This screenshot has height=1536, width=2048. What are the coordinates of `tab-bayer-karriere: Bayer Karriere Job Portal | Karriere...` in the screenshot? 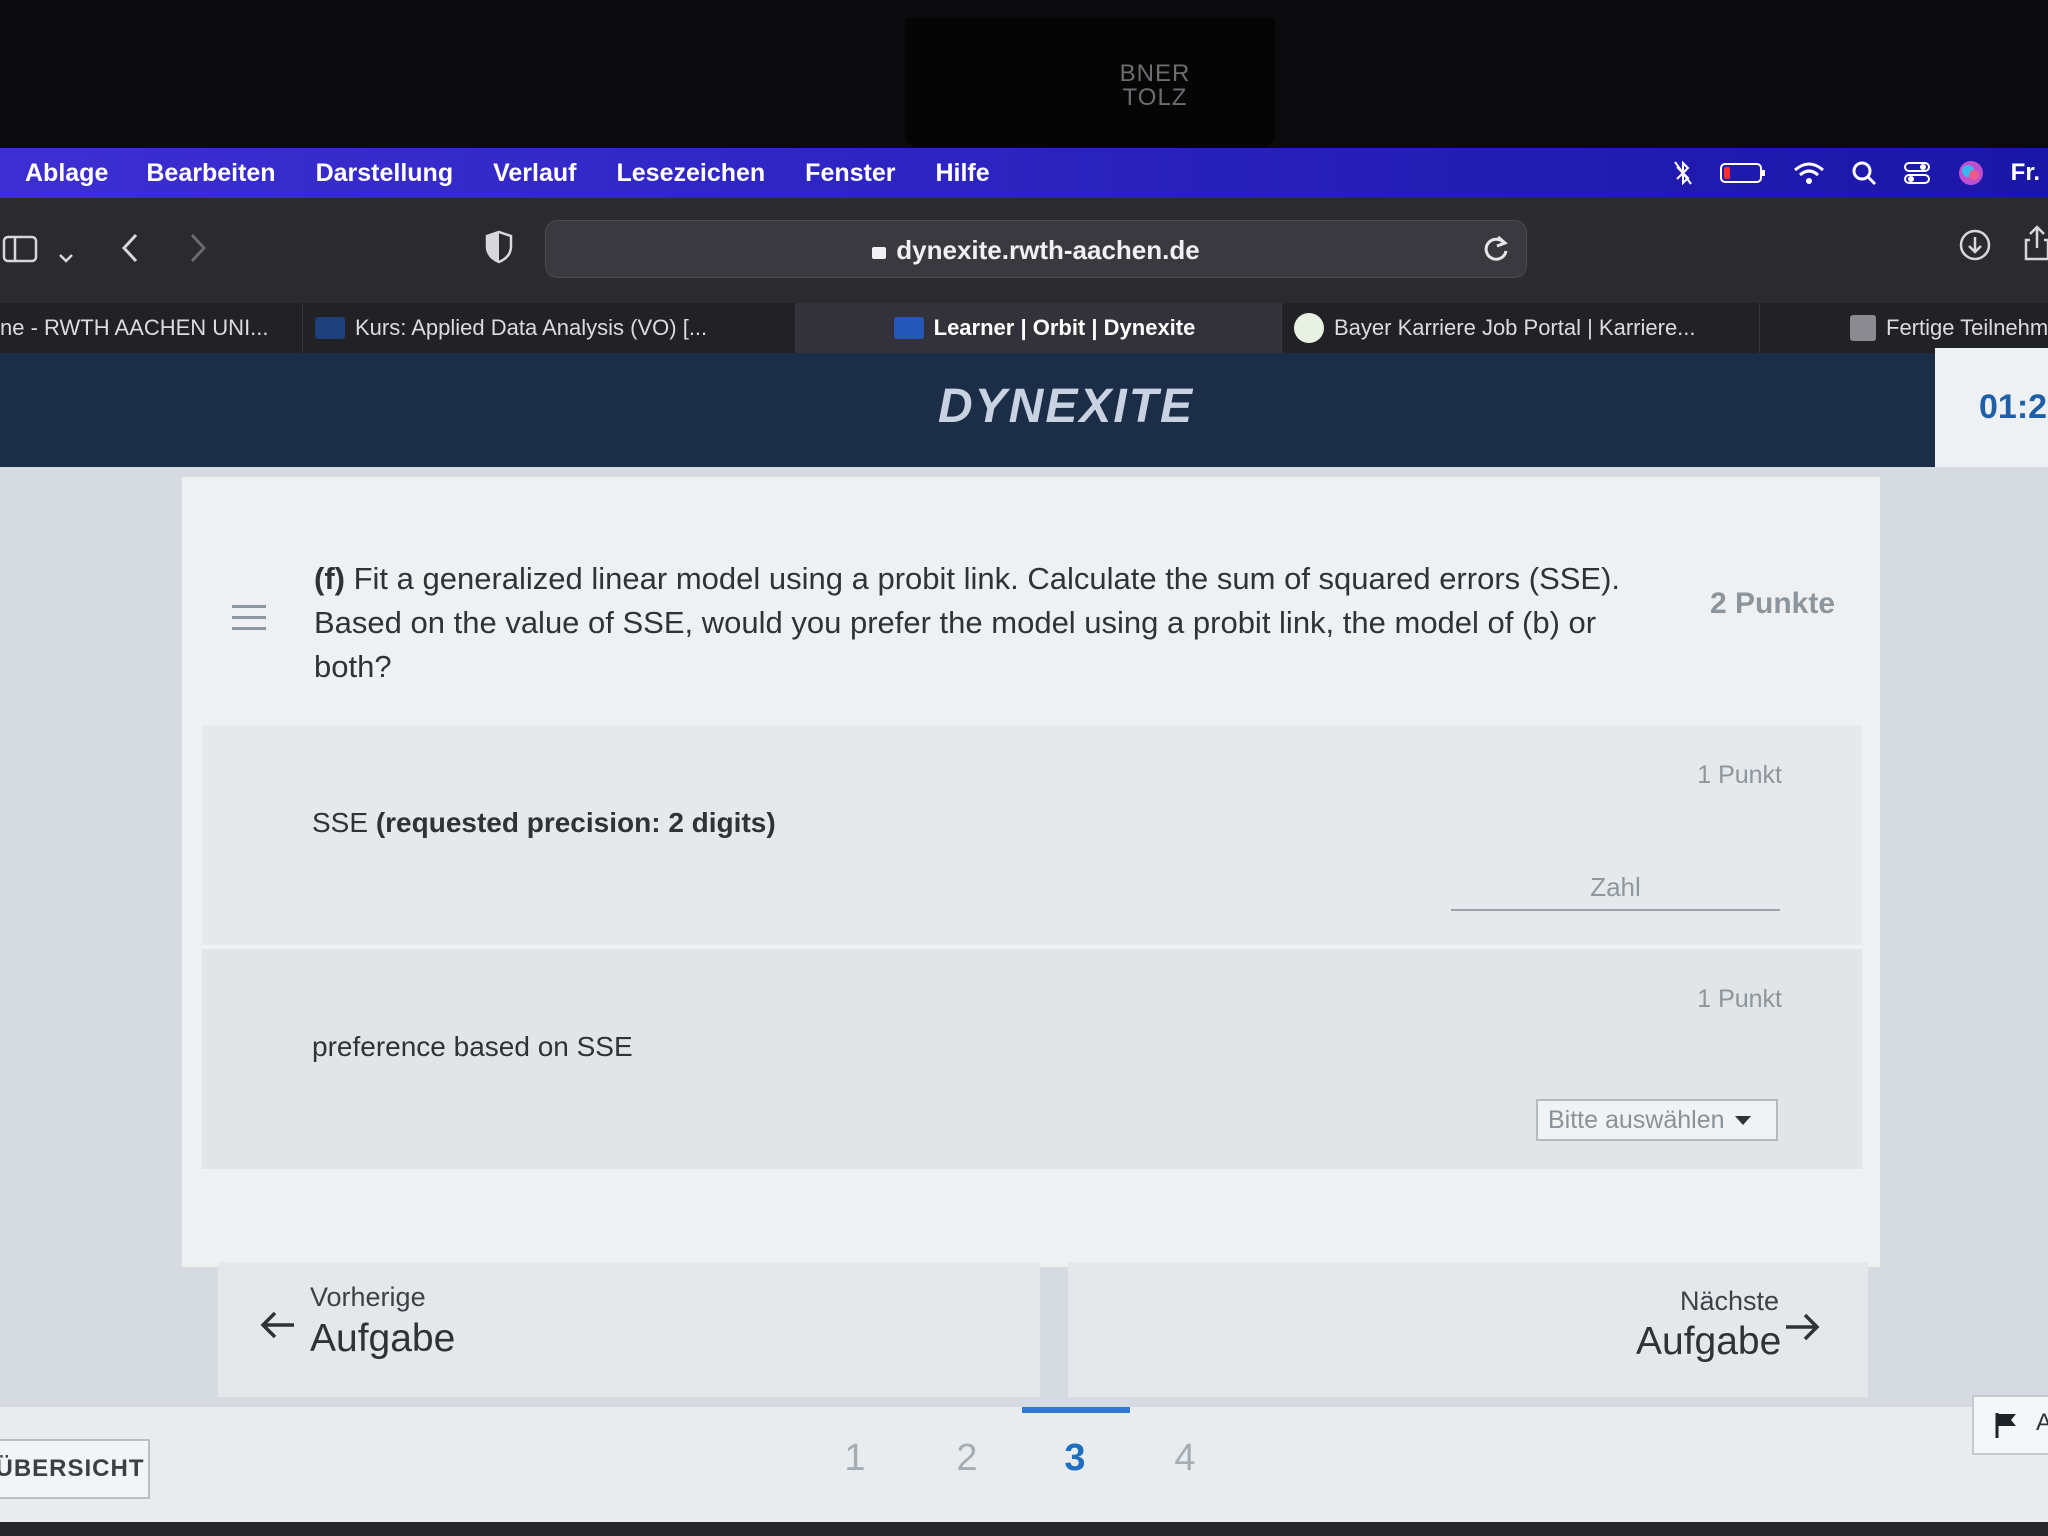 It's located at (1521, 328).